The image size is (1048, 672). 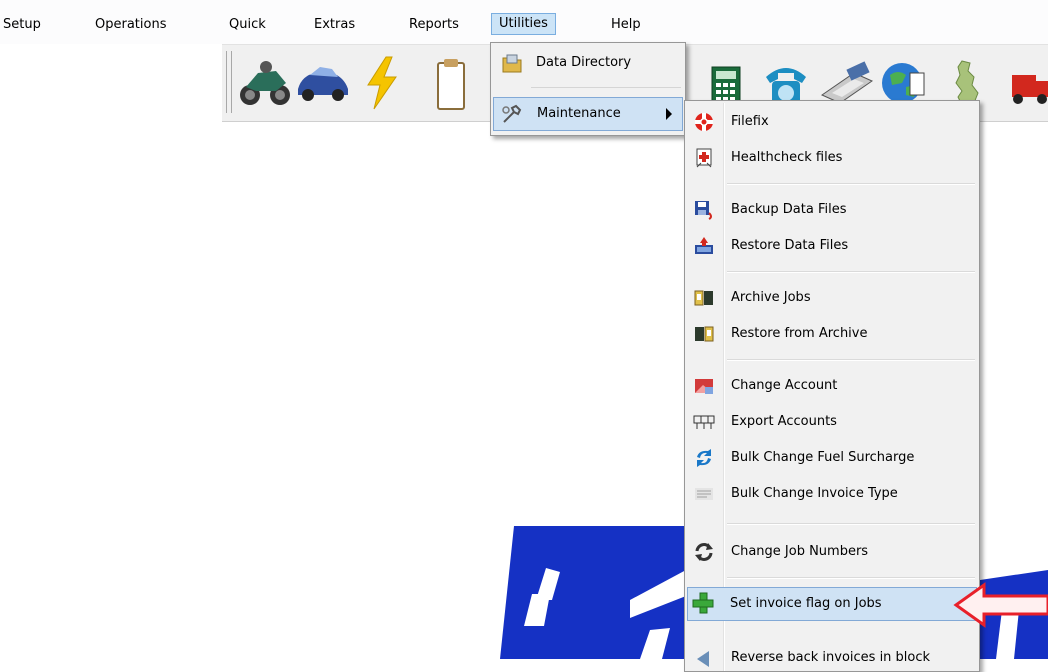 What do you see at coordinates (703, 603) in the screenshot?
I see `plus-icon` at bounding box center [703, 603].